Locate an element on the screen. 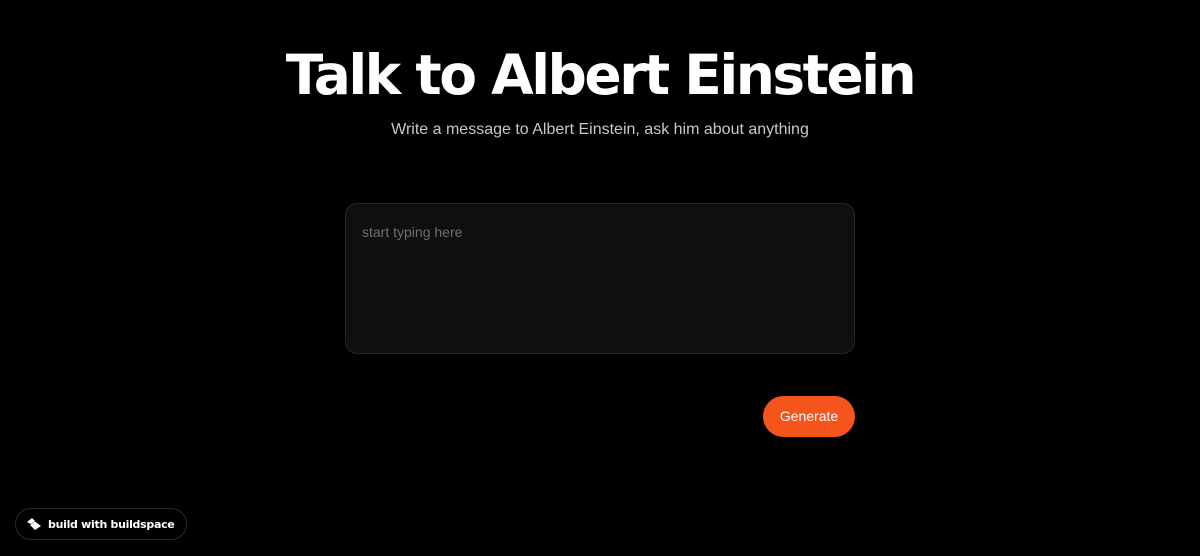 The height and width of the screenshot is (556, 1200). prompt-container is located at coordinates (600, 278).